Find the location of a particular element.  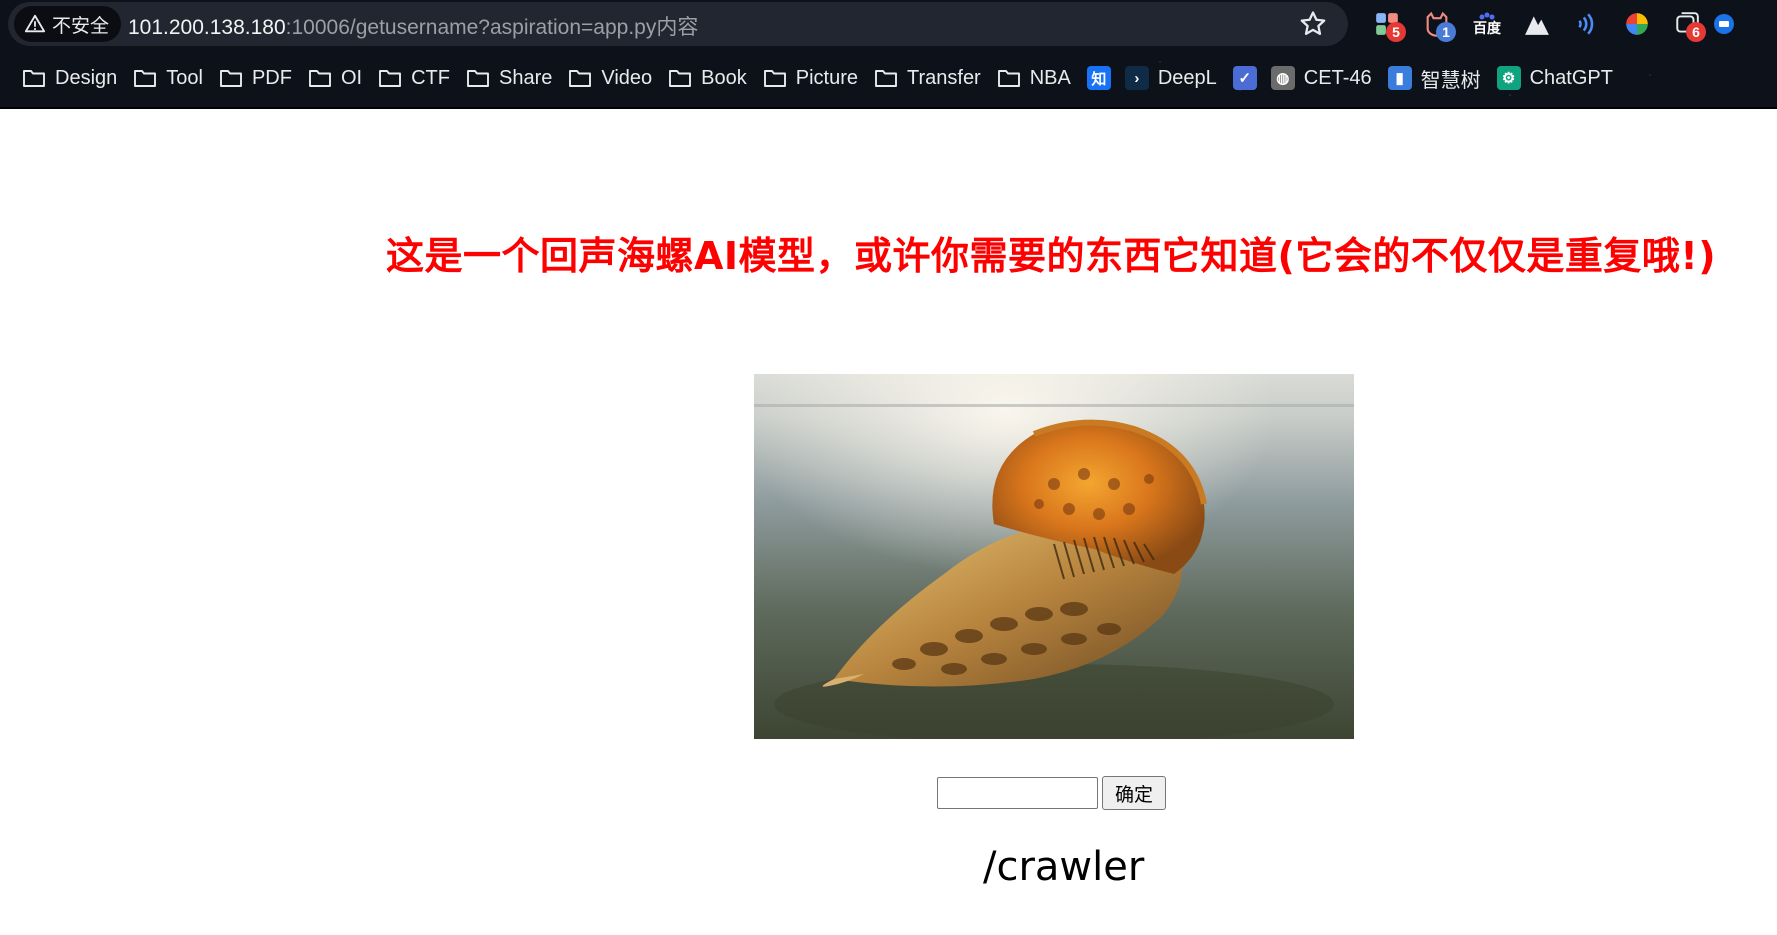

bookmark-label: Picture is located at coordinates (826, 77).